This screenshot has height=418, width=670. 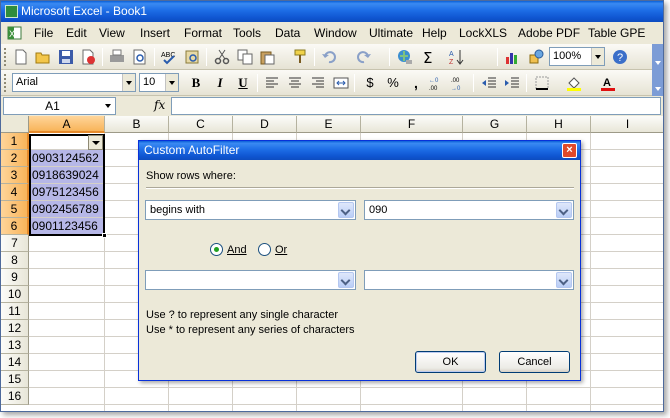 I want to click on close-icon: ×, so click(x=569, y=150).